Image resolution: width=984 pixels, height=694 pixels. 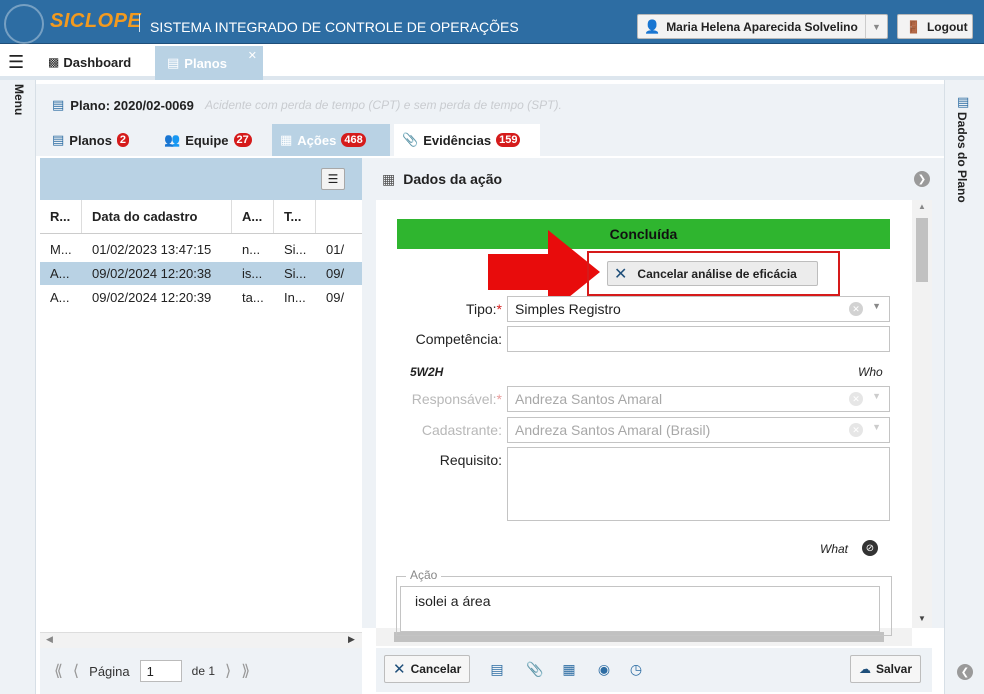 I want to click on action-panel-title: Dados da ação, so click(x=453, y=179).